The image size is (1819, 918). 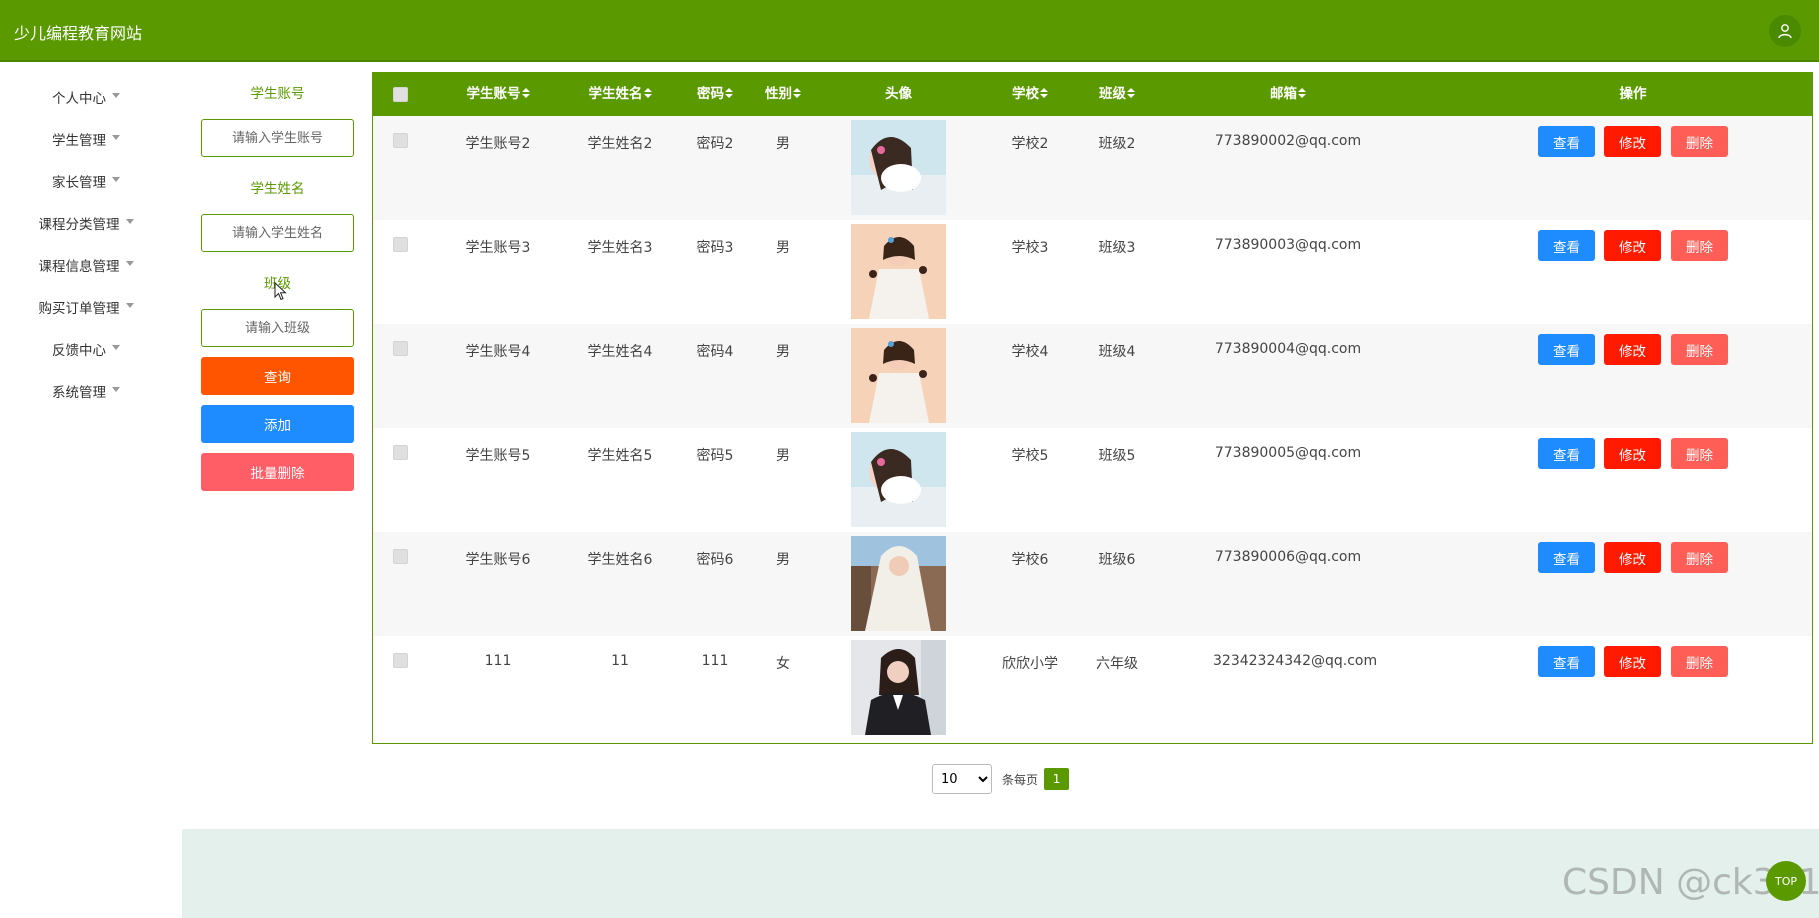 What do you see at coordinates (1288, 453) in the screenshot?
I see `cell-email: 773890005@qq.com` at bounding box center [1288, 453].